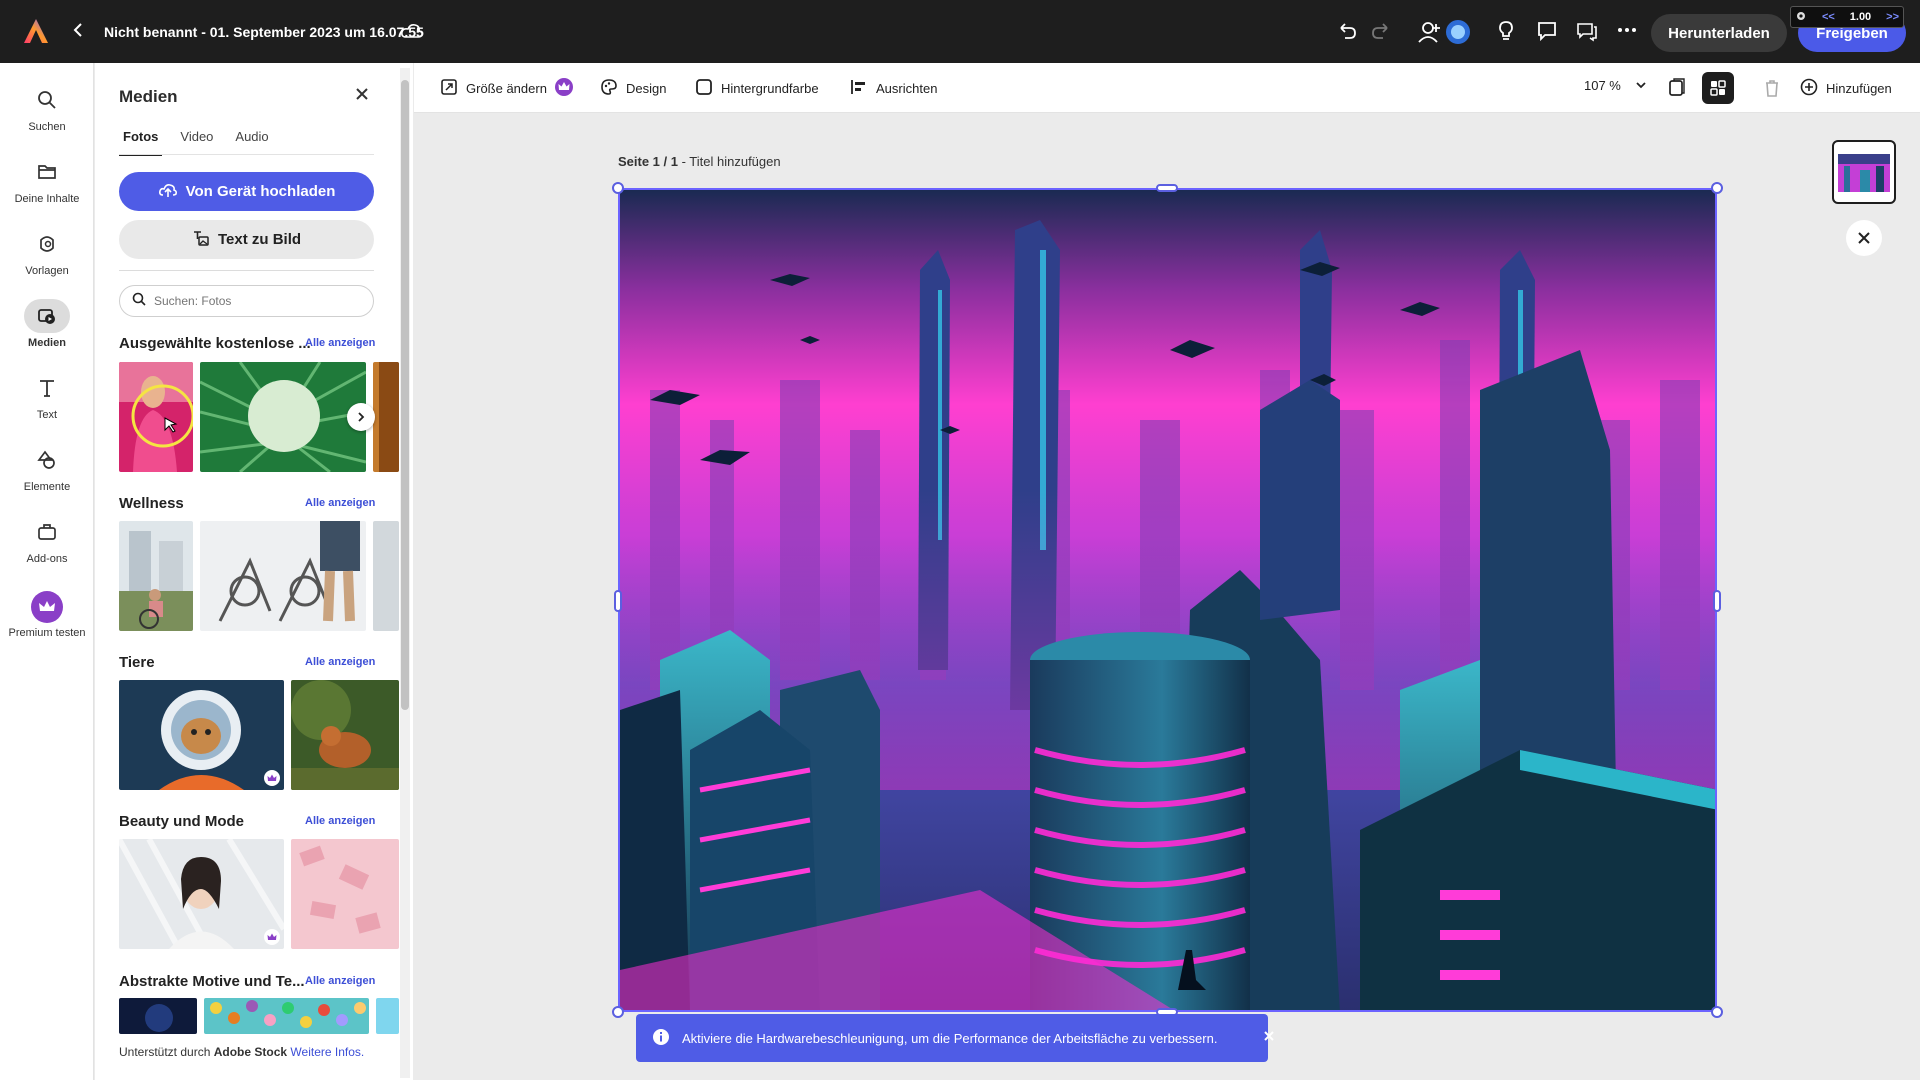  I want to click on background-color-button: Hintergrundfarbe, so click(757, 88).